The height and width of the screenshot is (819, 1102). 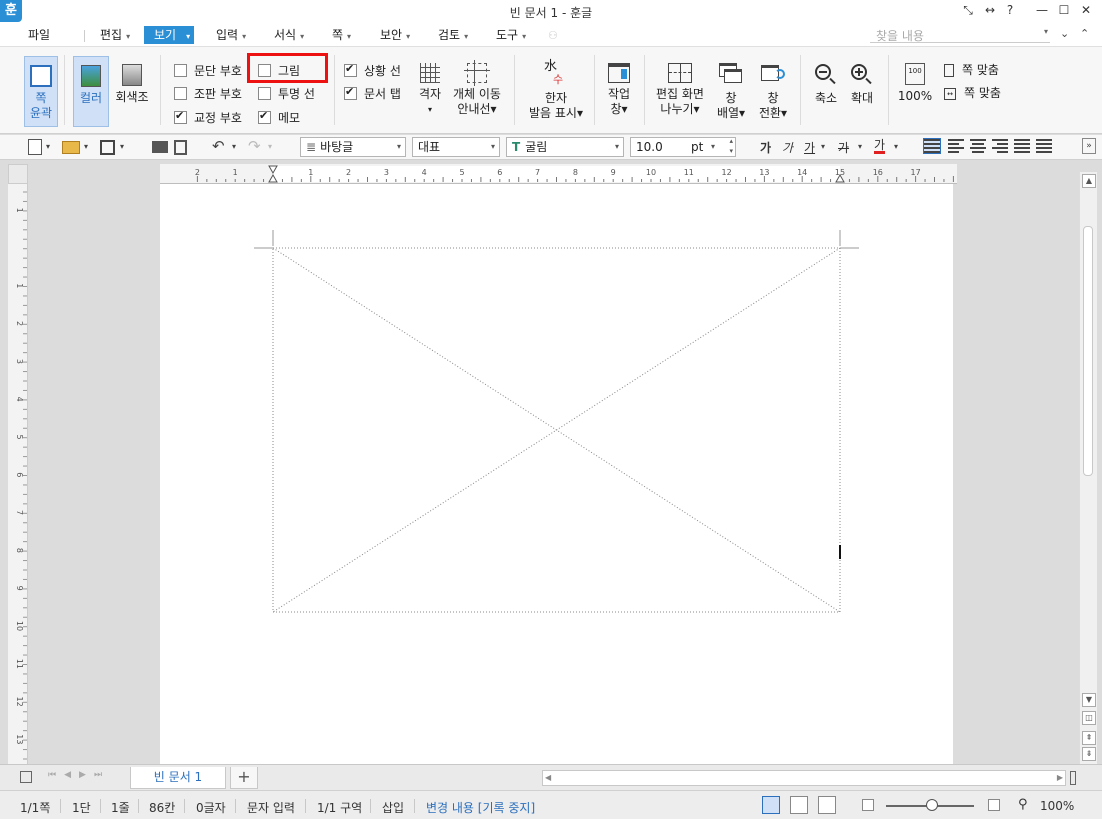 What do you see at coordinates (208, 70) in the screenshot?
I see `checkbox-paragraph-mark: 문단 부호` at bounding box center [208, 70].